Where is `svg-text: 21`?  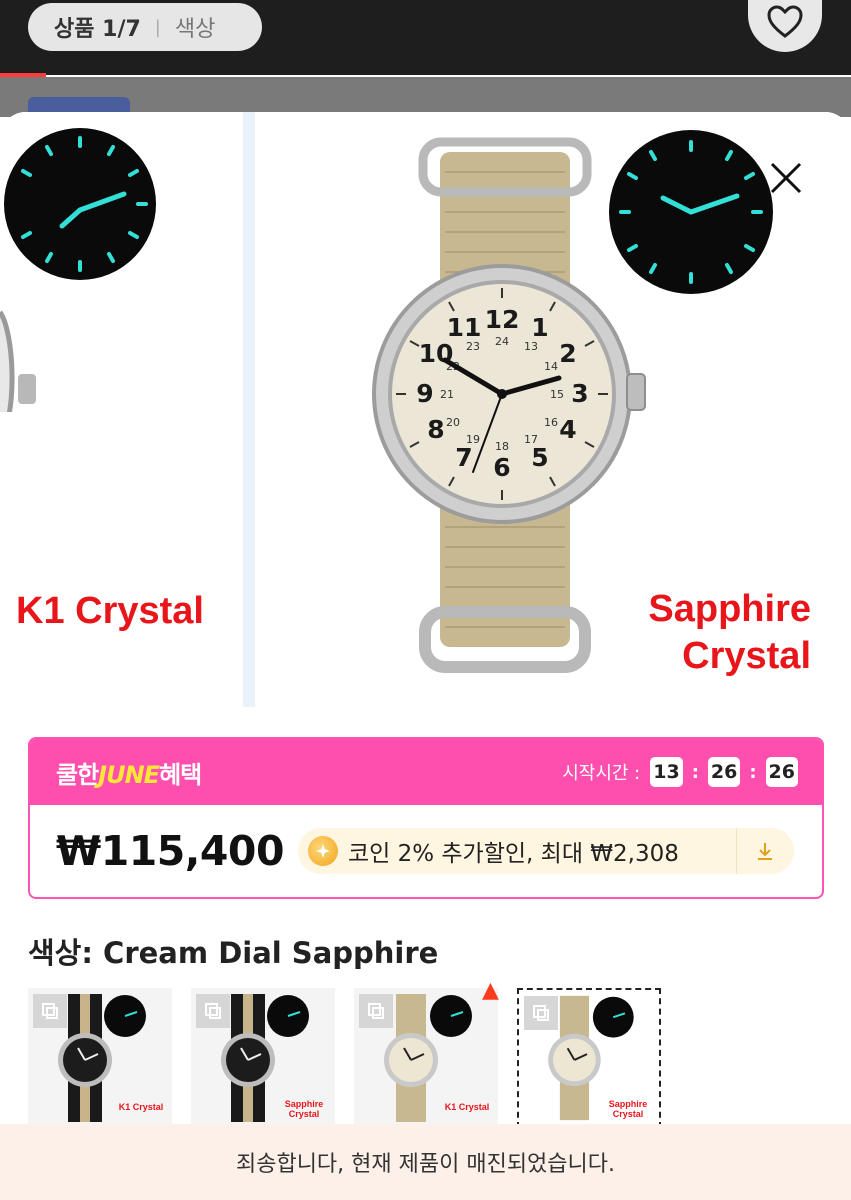 svg-text: 21 is located at coordinates (447, 394).